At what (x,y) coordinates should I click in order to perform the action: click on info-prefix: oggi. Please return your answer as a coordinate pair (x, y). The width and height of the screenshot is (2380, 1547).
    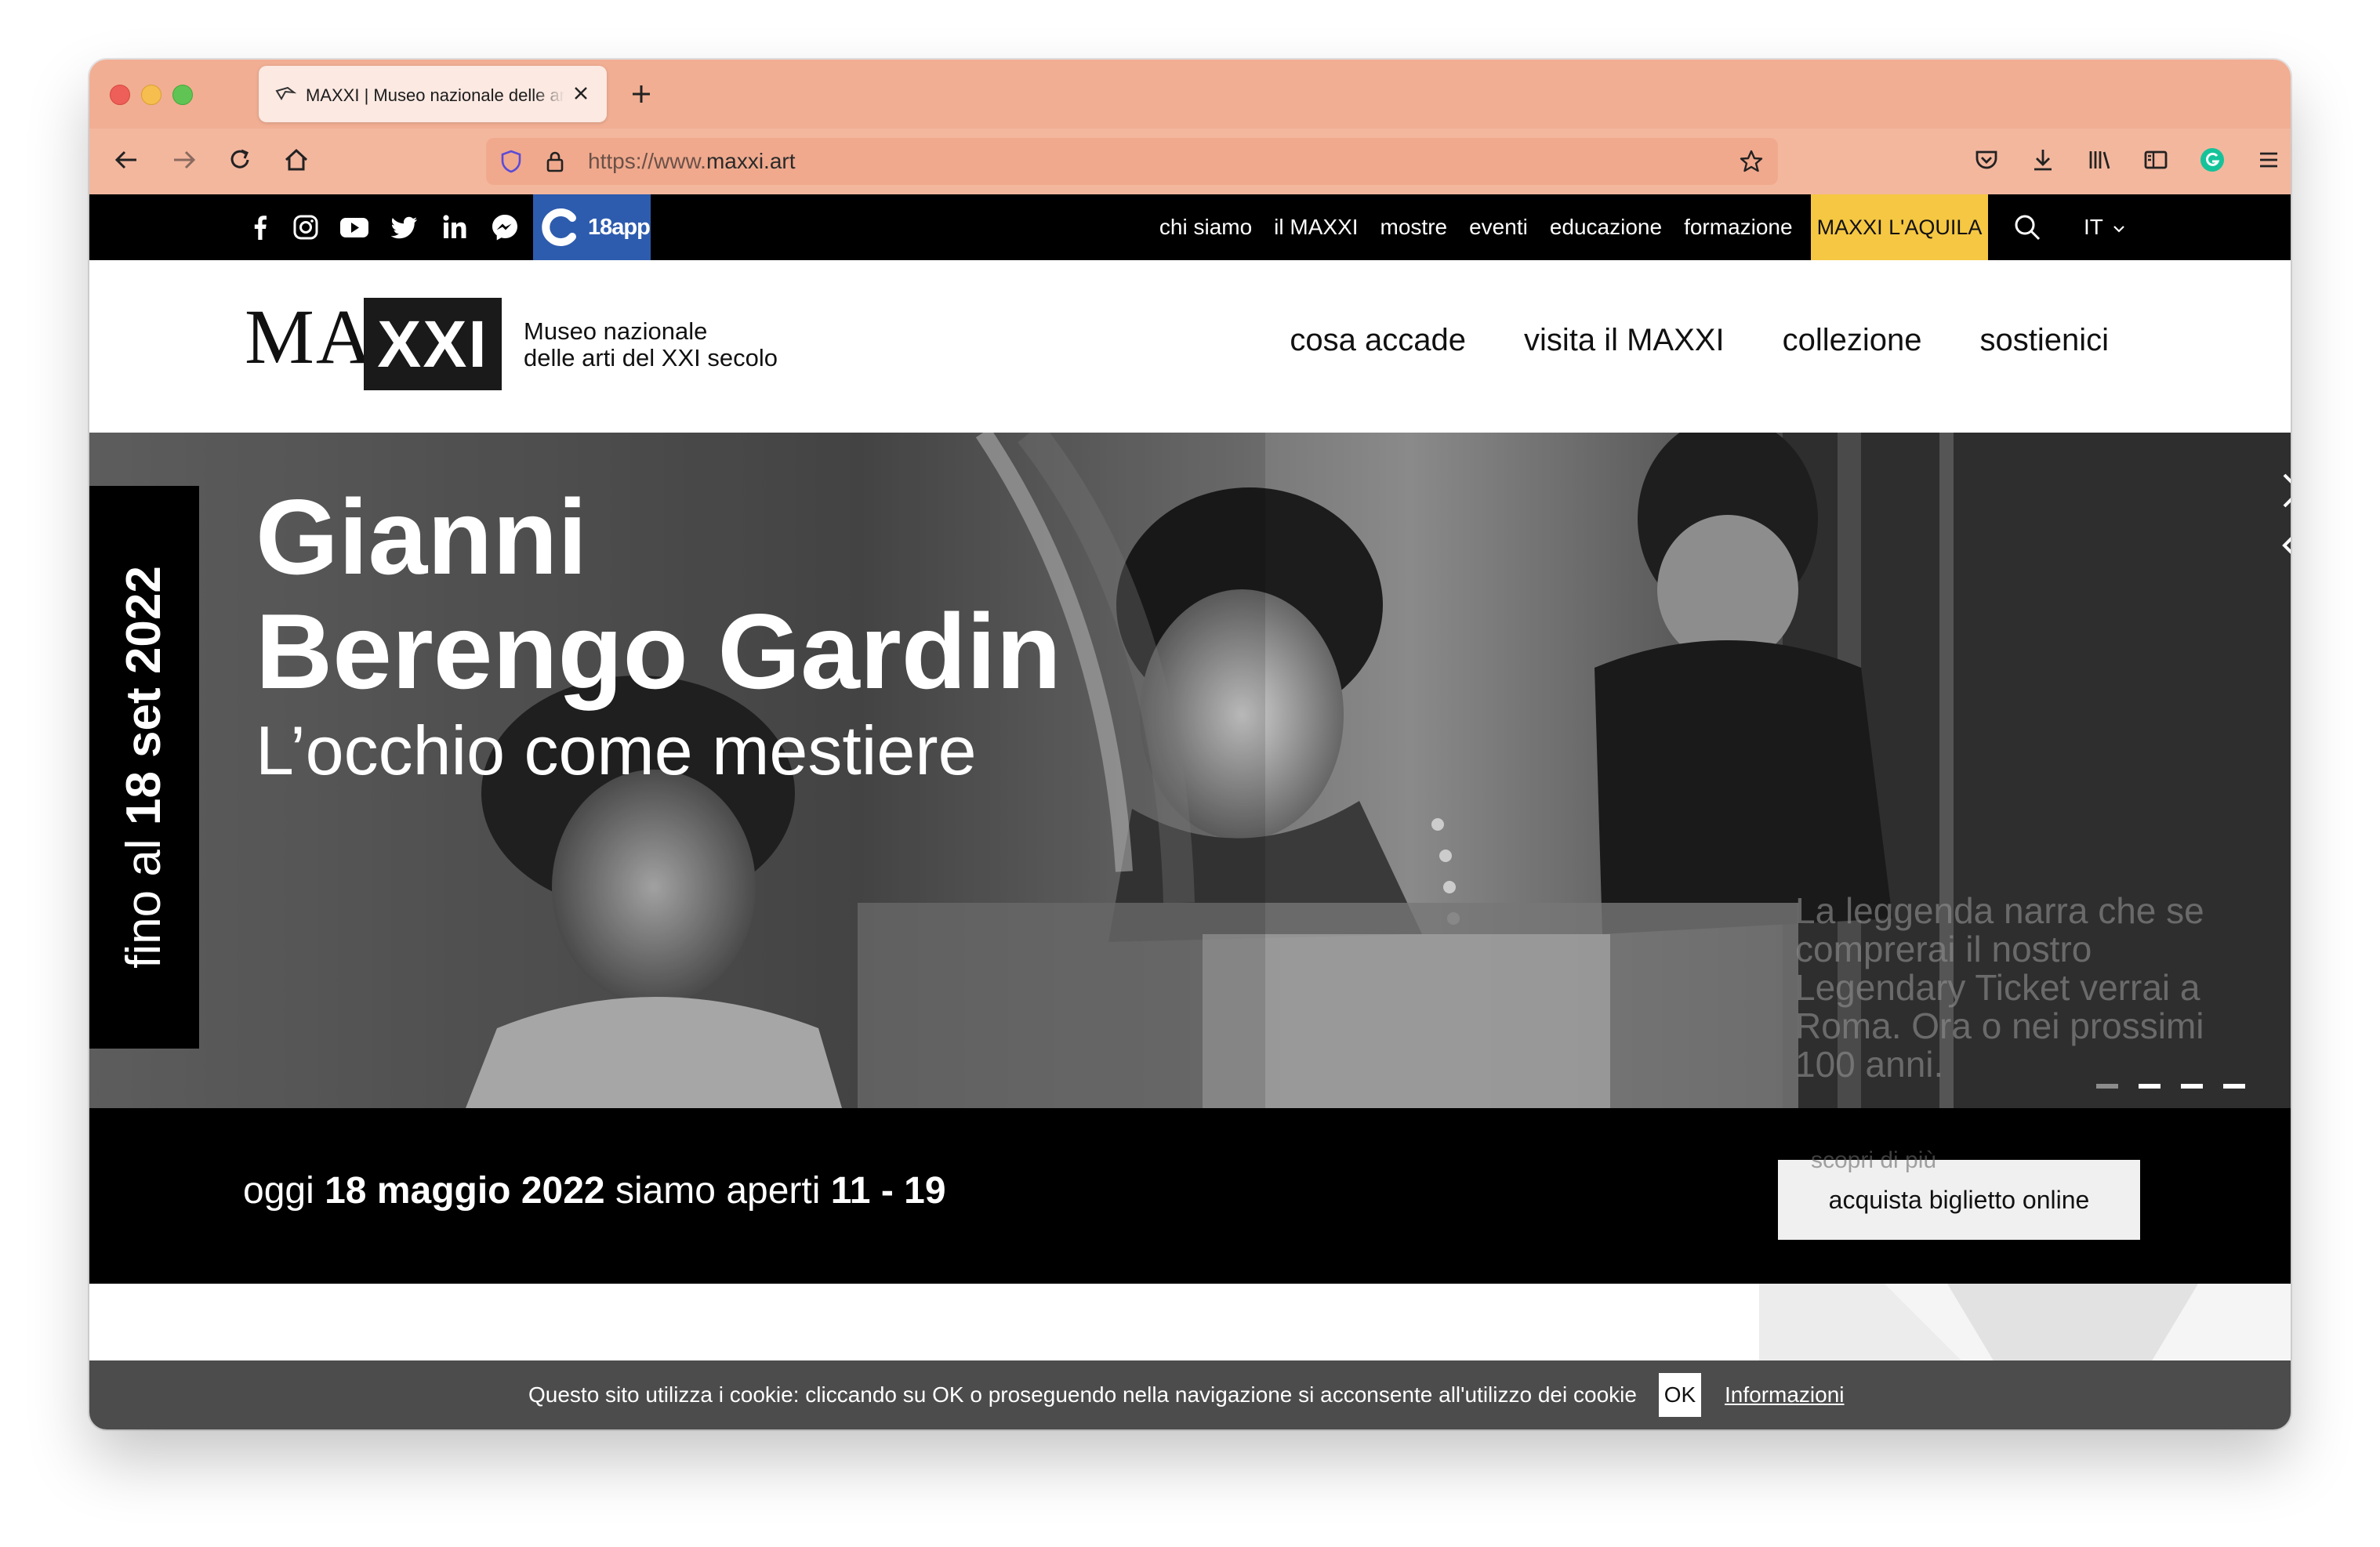
    Looking at the image, I should click on (284, 1191).